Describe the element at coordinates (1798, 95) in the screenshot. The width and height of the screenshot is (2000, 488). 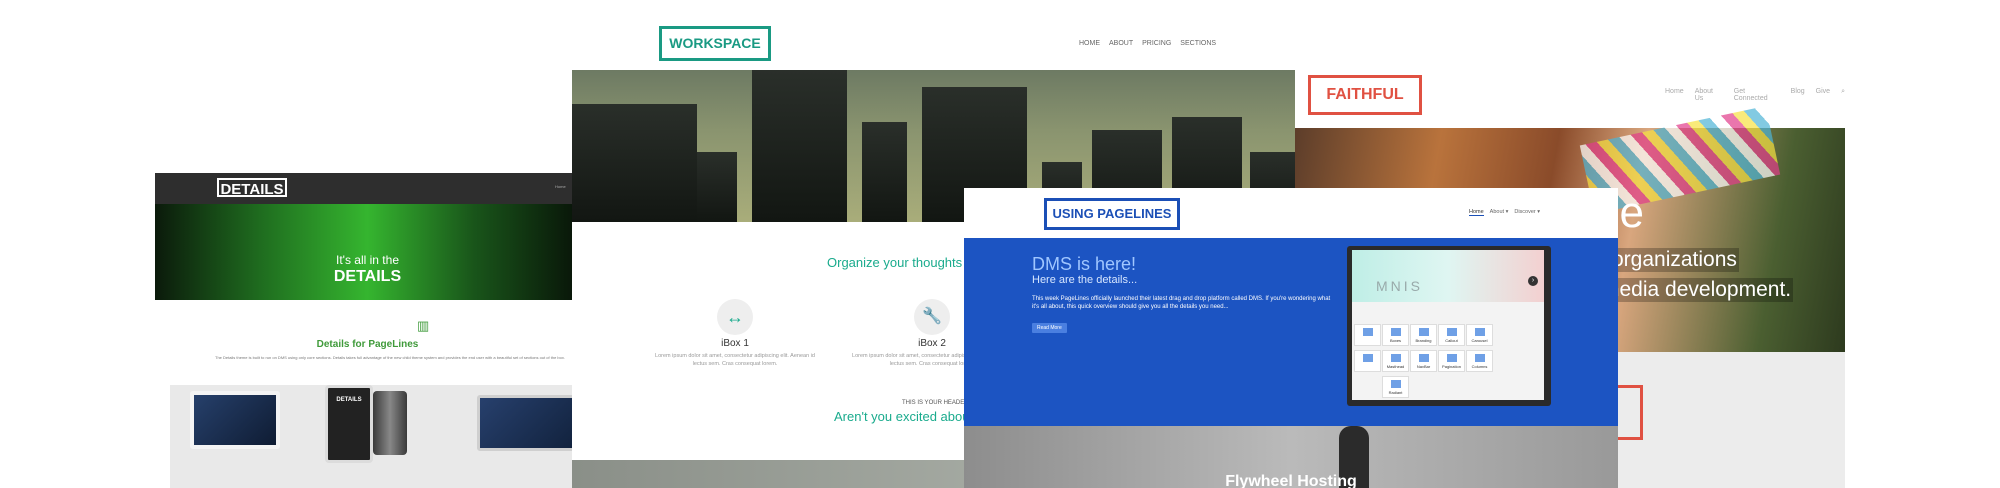
I see `faithful-nav-blog: Blog` at that location.